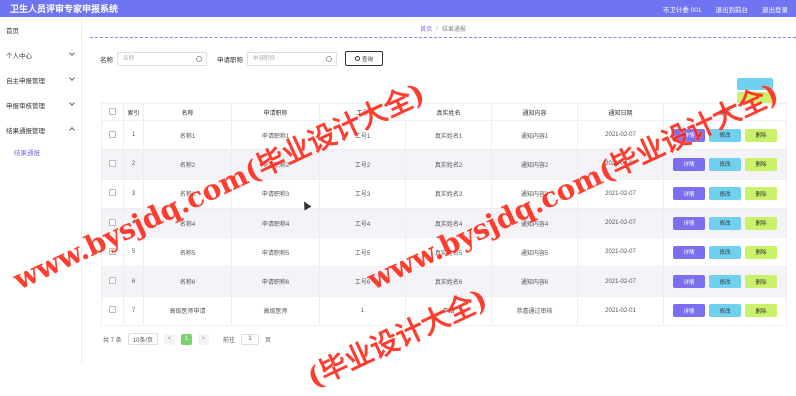  What do you see at coordinates (264, 58) in the screenshot?
I see `title-placeholder: 申请职称` at bounding box center [264, 58].